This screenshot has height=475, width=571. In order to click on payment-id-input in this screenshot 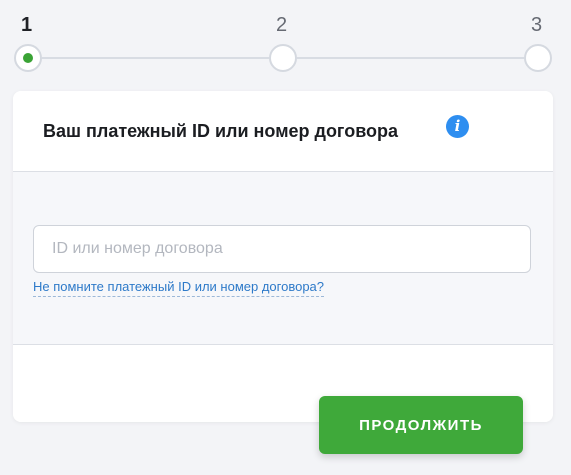, I will do `click(282, 249)`.